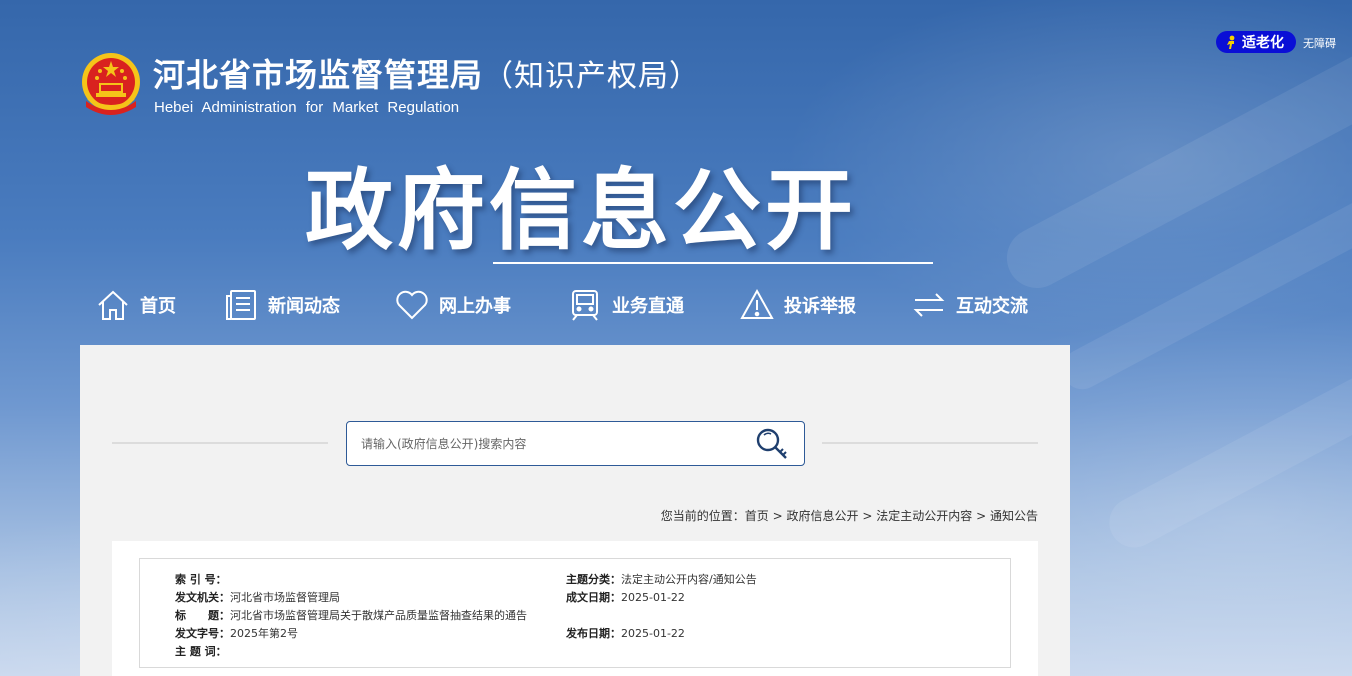 This screenshot has height=676, width=1352. Describe the element at coordinates (772, 444) in the screenshot. I see `search-icon` at that location.